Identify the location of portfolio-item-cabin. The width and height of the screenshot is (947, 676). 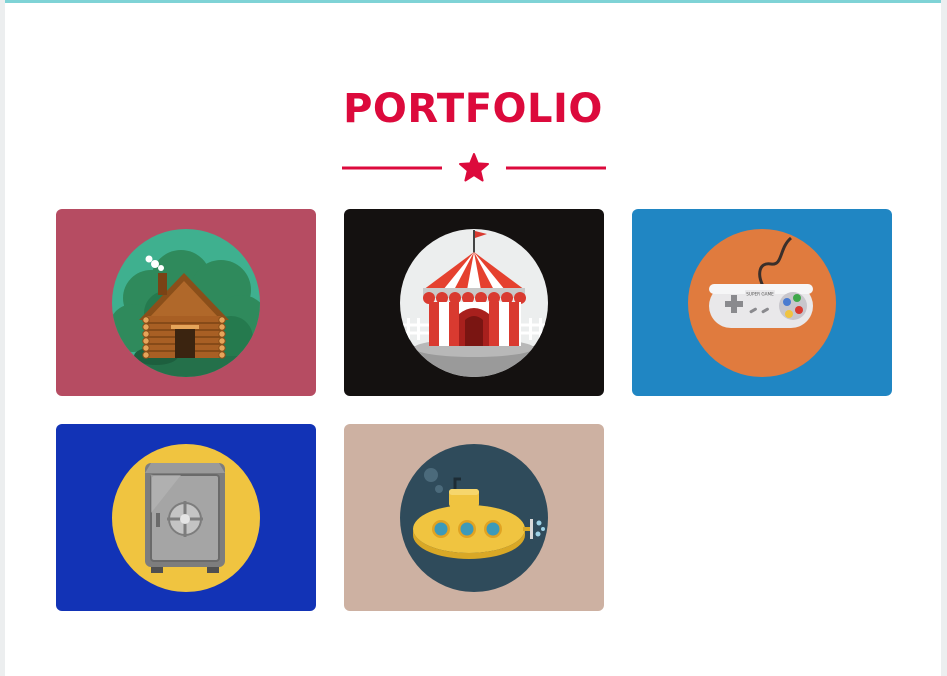
(186, 302).